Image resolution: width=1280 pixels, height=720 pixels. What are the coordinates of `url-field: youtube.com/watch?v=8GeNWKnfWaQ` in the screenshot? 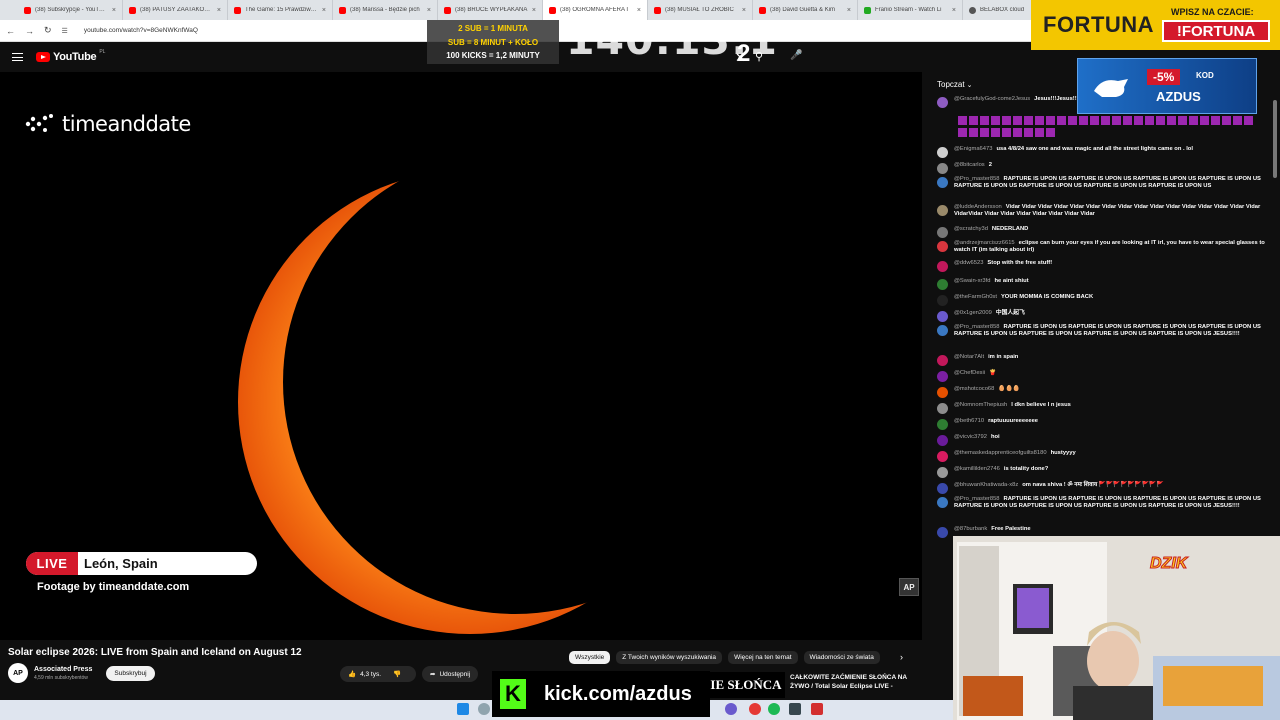 It's located at (141, 30).